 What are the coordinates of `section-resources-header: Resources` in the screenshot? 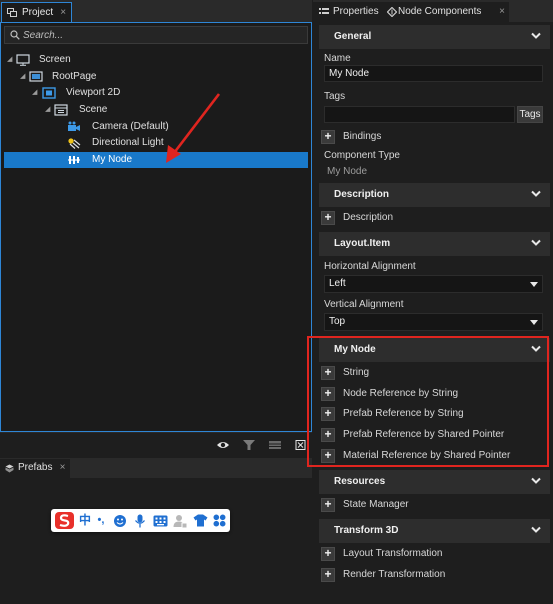 It's located at (434, 482).